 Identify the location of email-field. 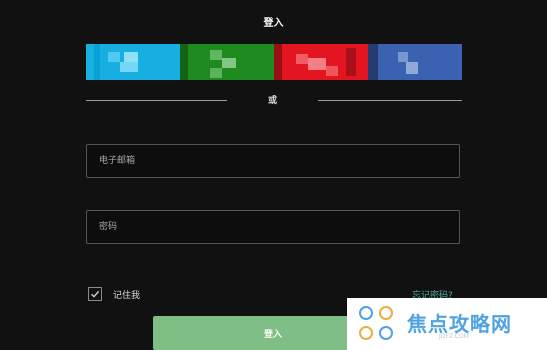
(273, 161).